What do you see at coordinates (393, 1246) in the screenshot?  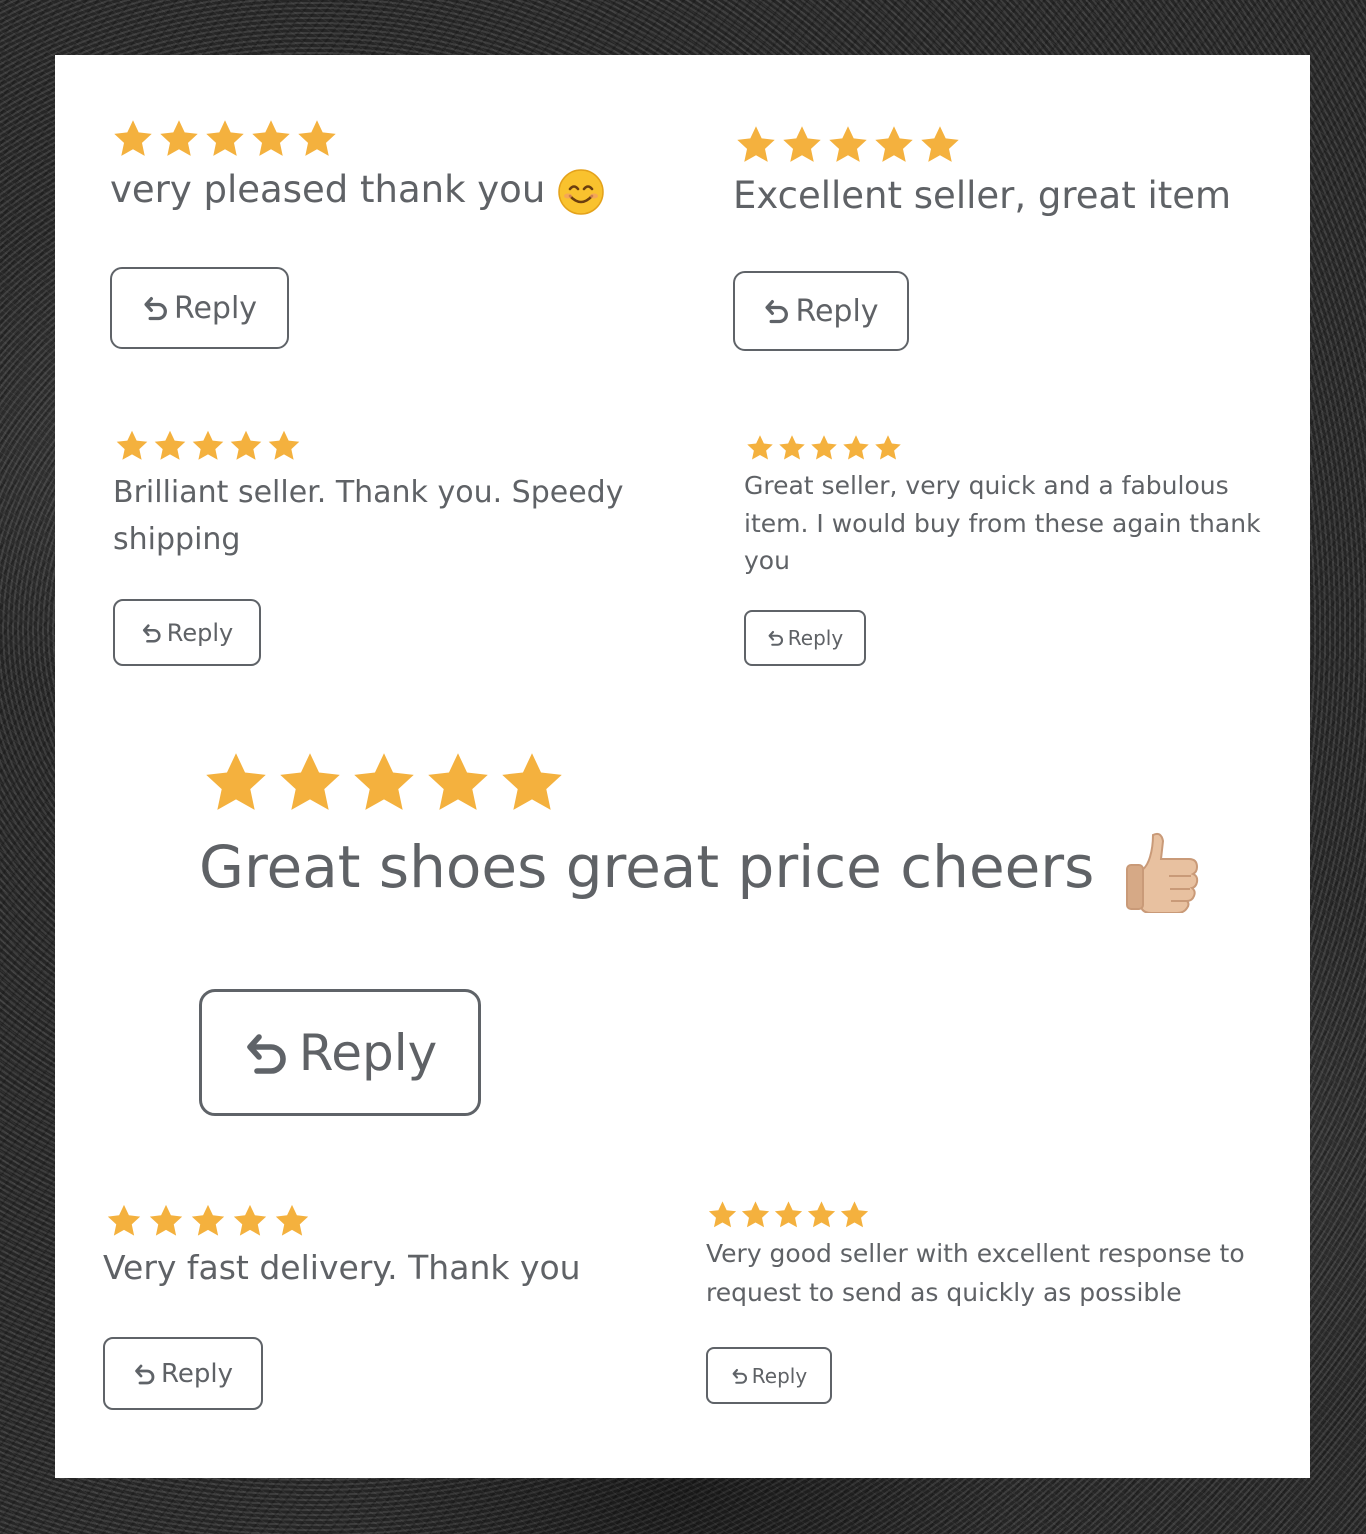 I see `review-card: Very fast delivery. Thank you` at bounding box center [393, 1246].